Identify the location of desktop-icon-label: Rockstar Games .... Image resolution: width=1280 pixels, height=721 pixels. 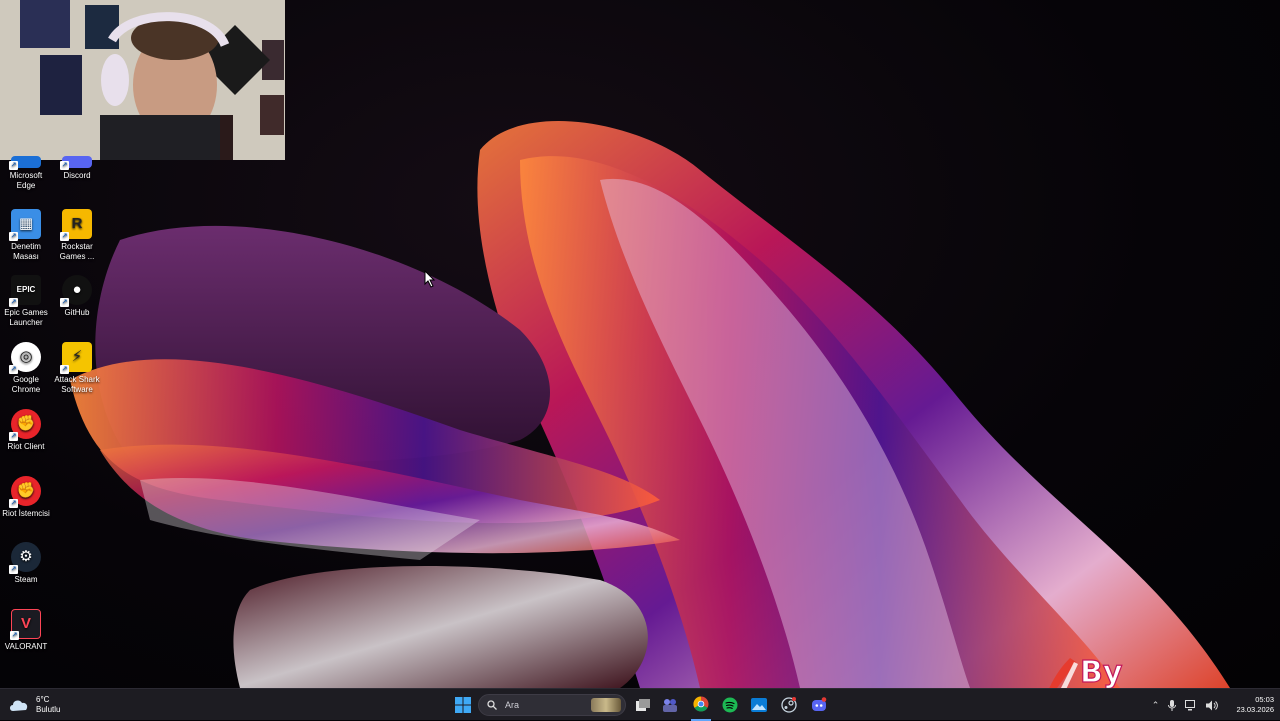
(77, 251).